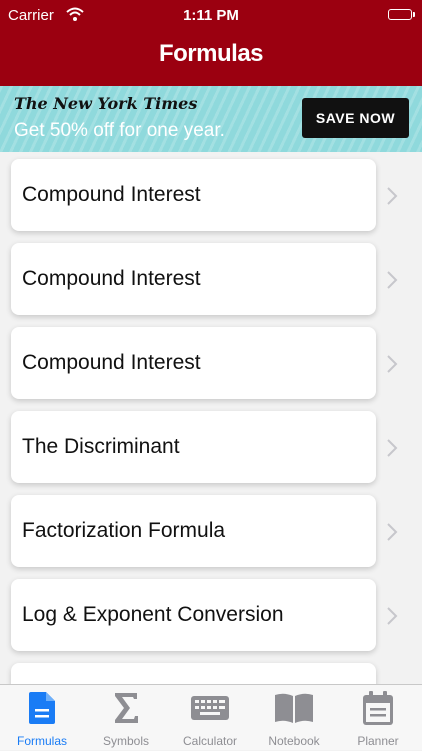  What do you see at coordinates (42, 708) in the screenshot?
I see `document-icon` at bounding box center [42, 708].